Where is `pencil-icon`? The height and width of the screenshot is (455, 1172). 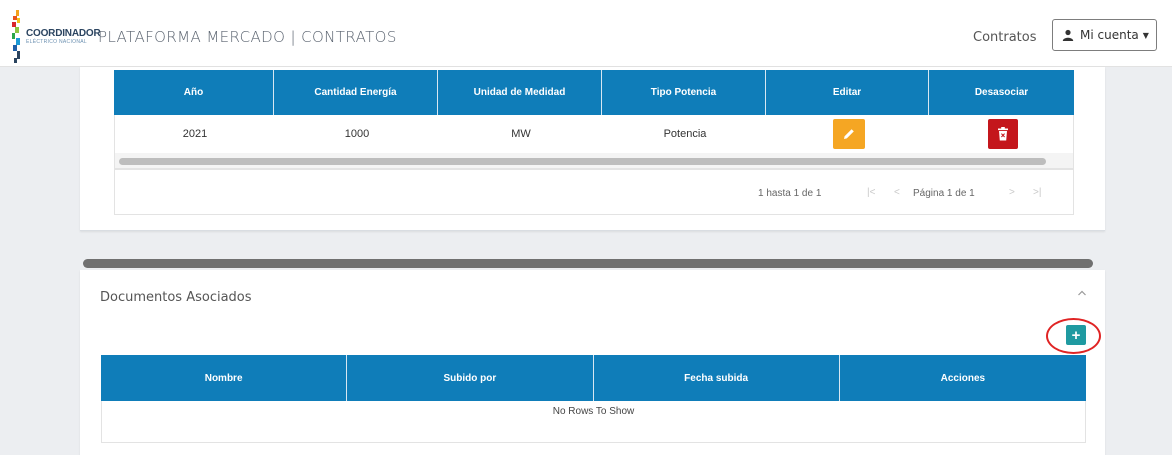
pencil-icon is located at coordinates (848, 134).